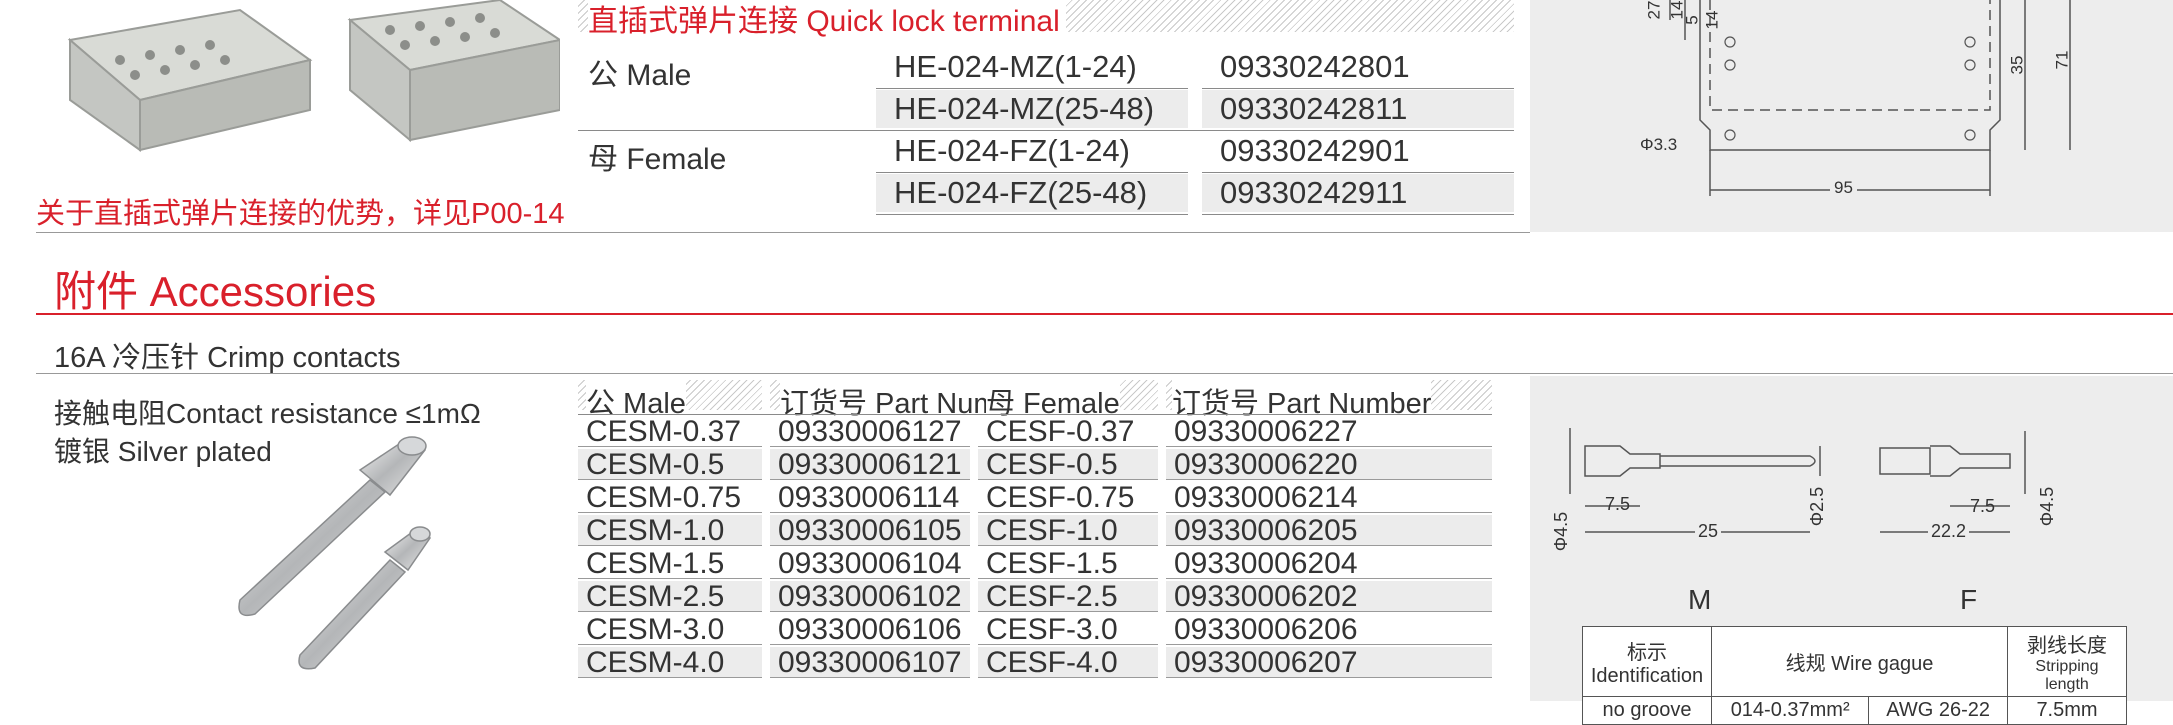  I want to click on female-model-cell: CESF-0.5, so click(1068, 464).